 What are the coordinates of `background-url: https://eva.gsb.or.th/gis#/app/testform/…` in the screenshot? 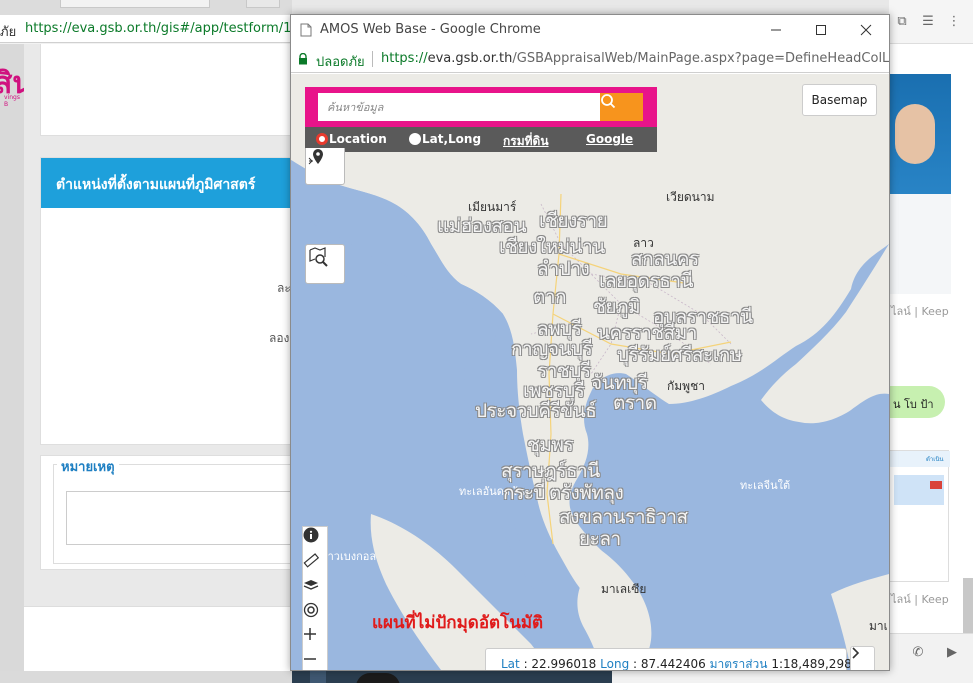 It's located at (158, 28).